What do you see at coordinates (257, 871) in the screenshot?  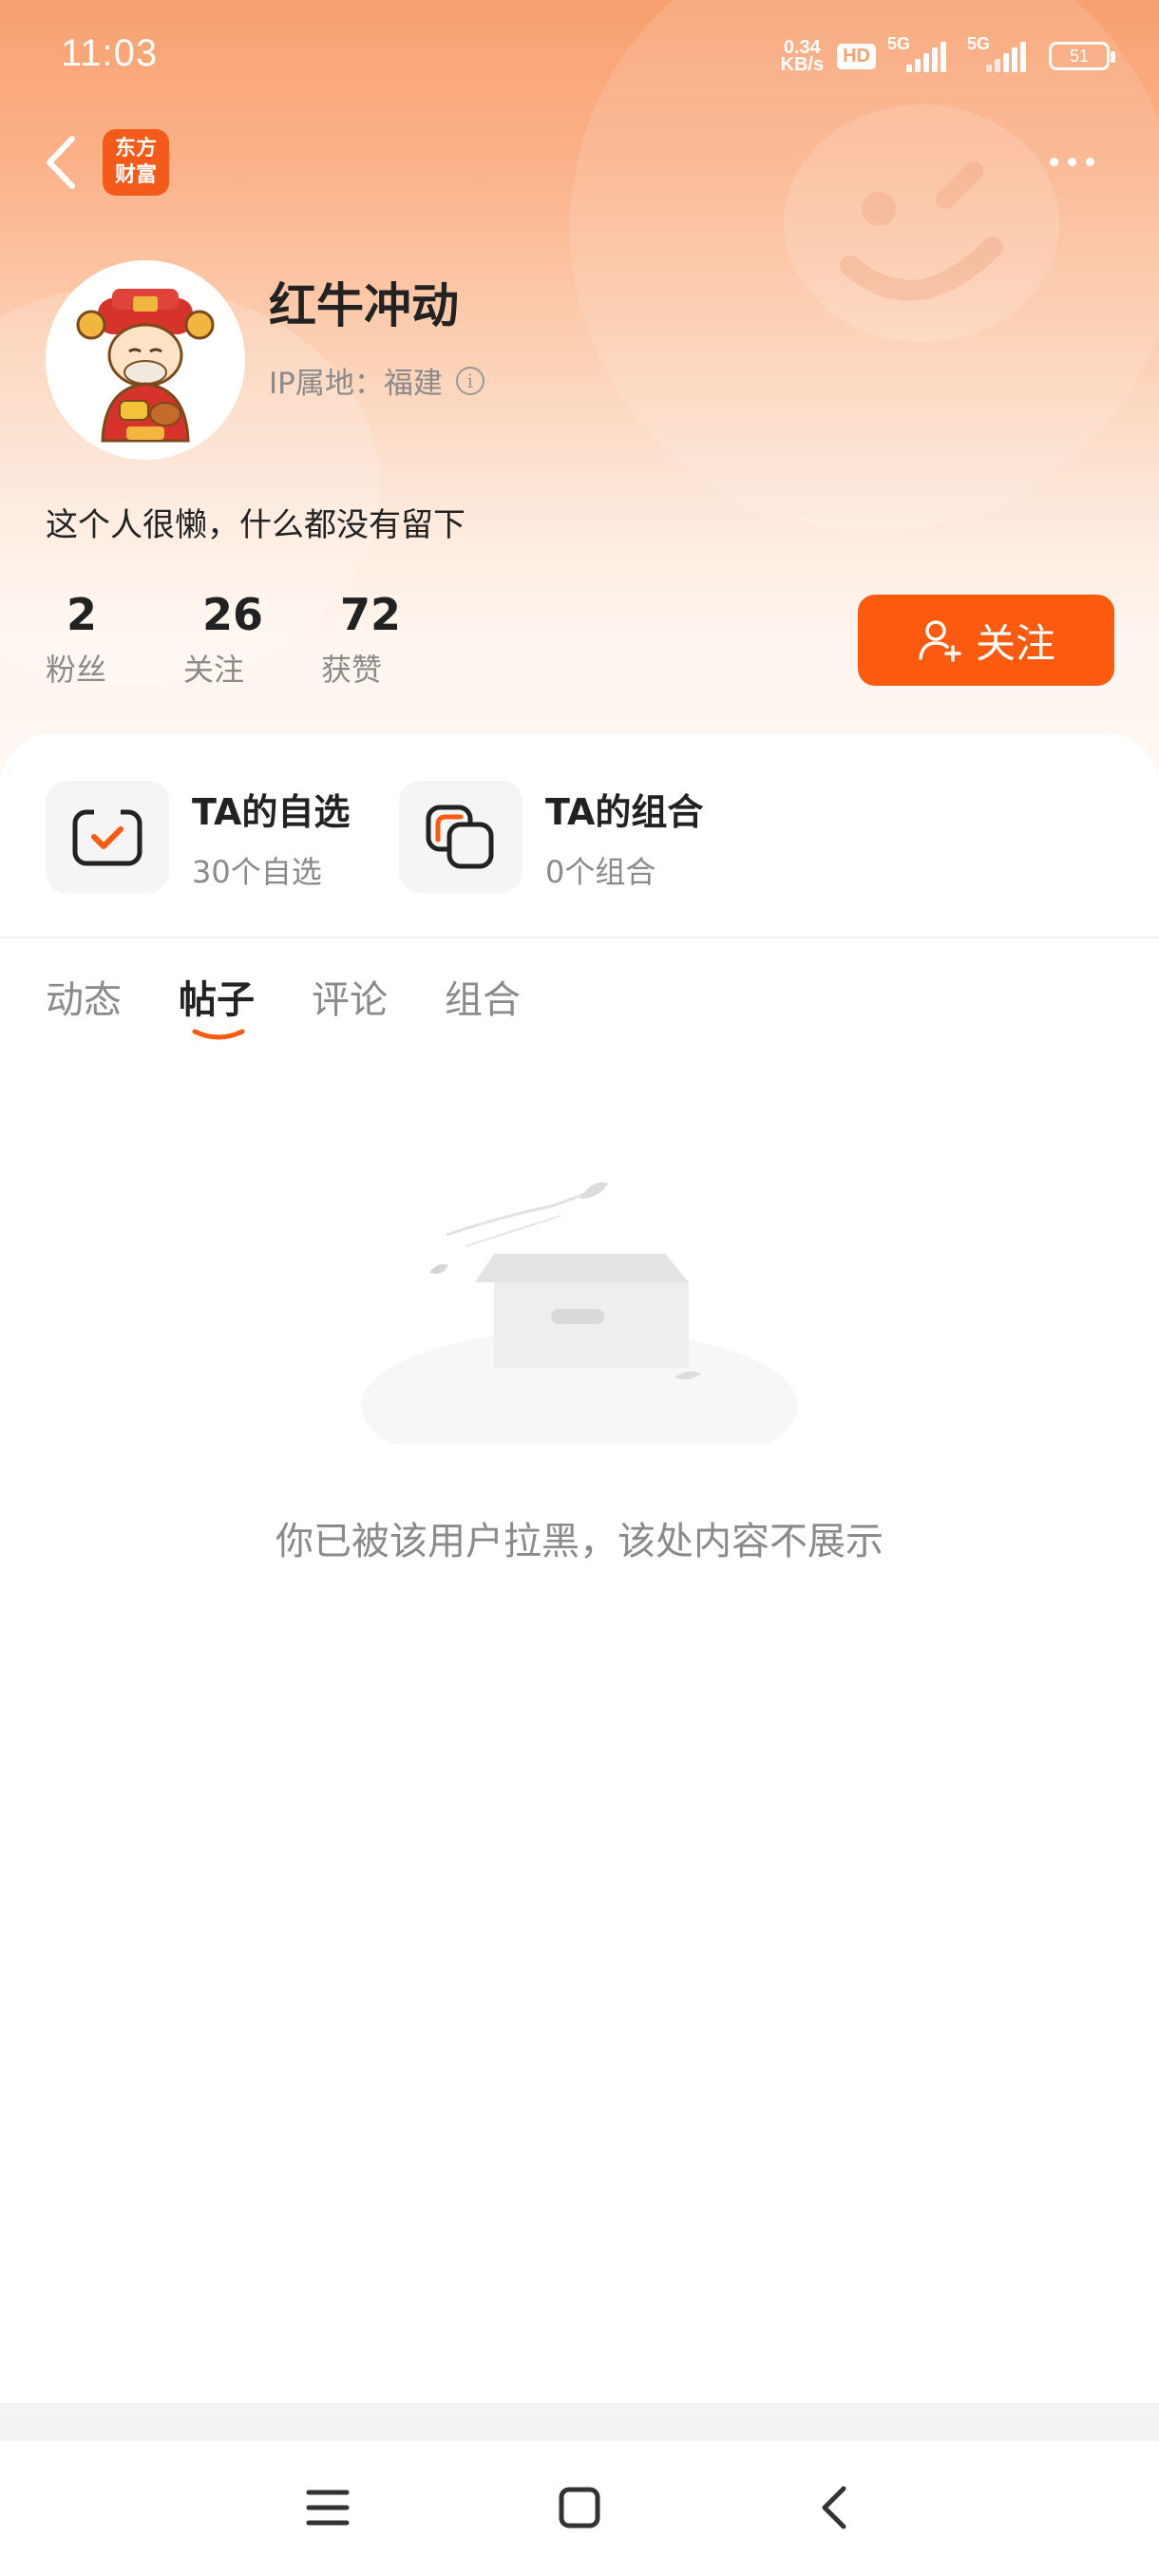 I see `watchlist-count: 30个自选` at bounding box center [257, 871].